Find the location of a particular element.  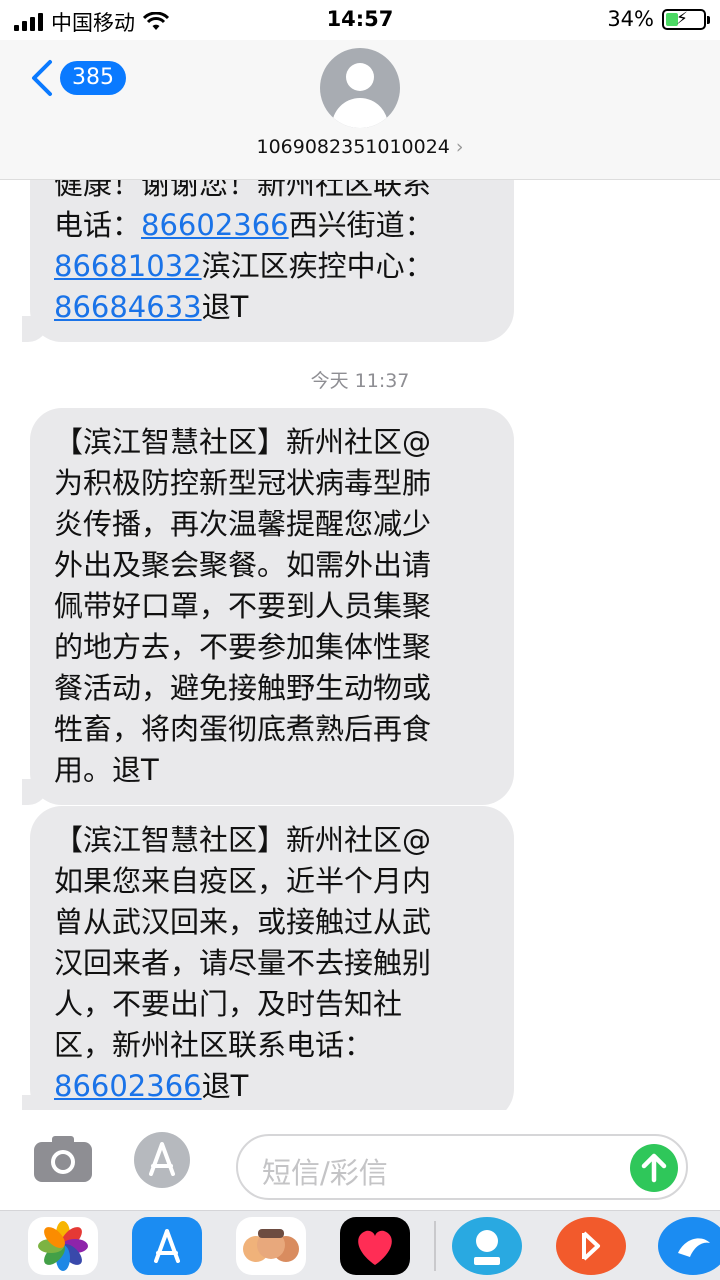

message-line: 佩带好口罩，不要到人员集聚 is located at coordinates (243, 606).